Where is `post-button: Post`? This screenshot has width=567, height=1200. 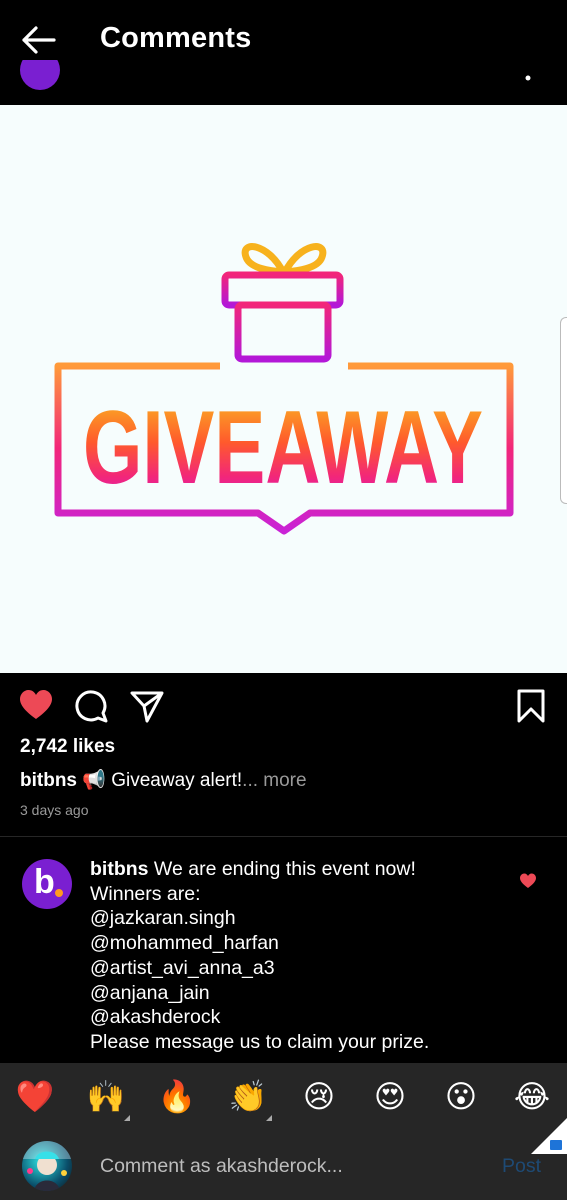 post-button: Post is located at coordinates (521, 1166).